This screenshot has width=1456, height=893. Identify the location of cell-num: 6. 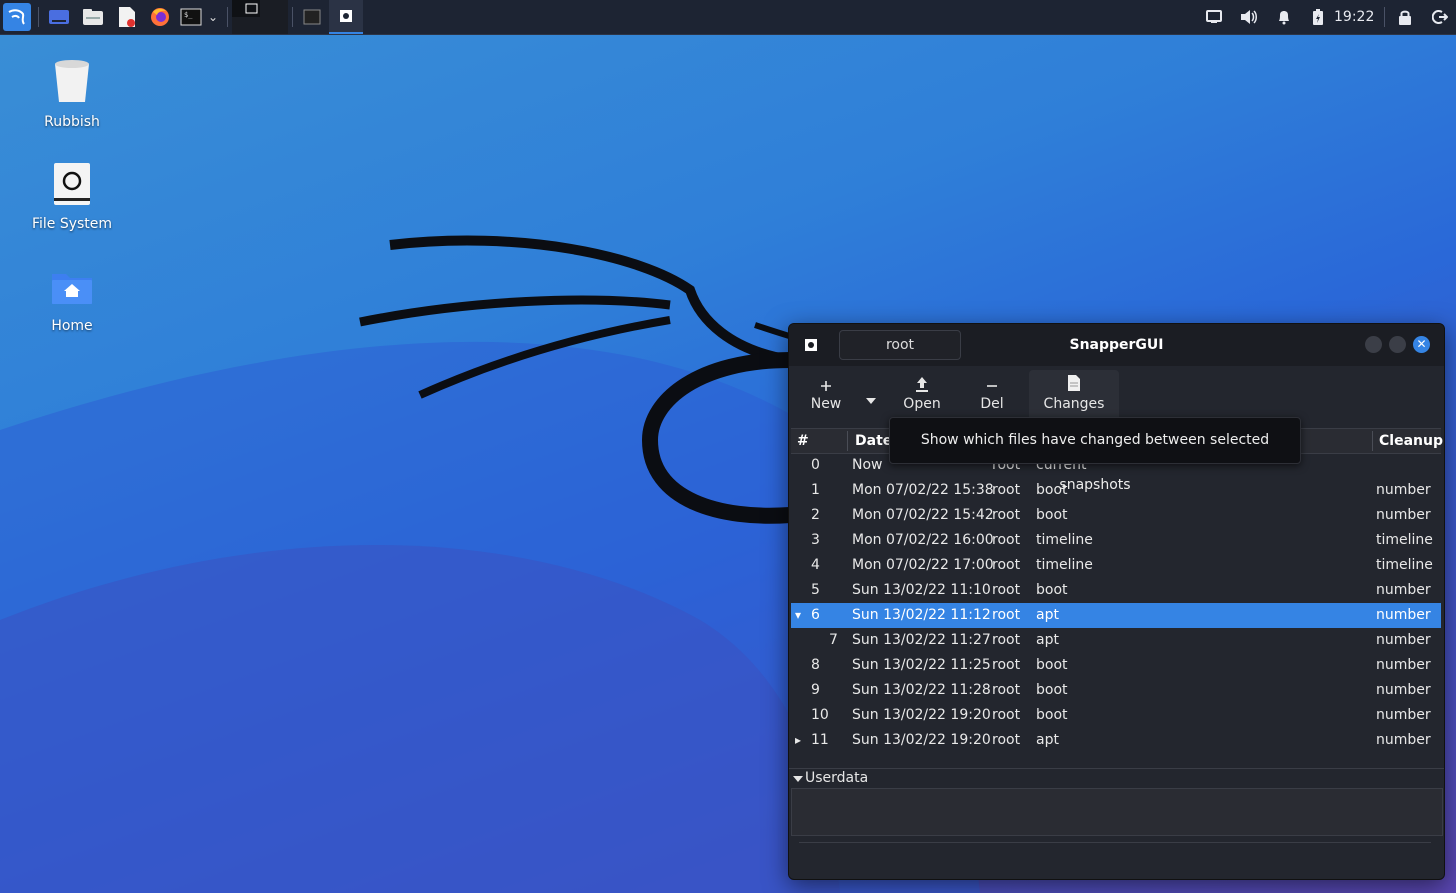
(815, 615).